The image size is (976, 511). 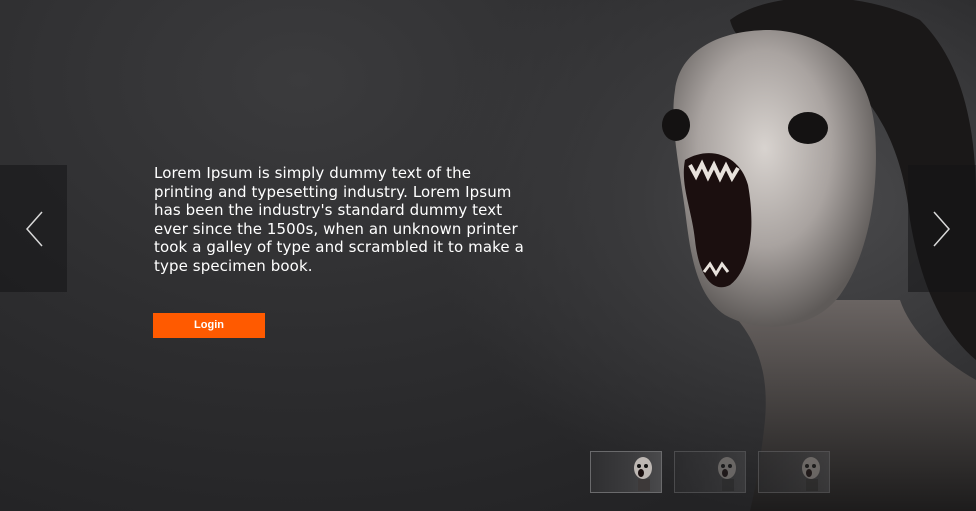 I want to click on thumbnail-strip, so click(x=710, y=472).